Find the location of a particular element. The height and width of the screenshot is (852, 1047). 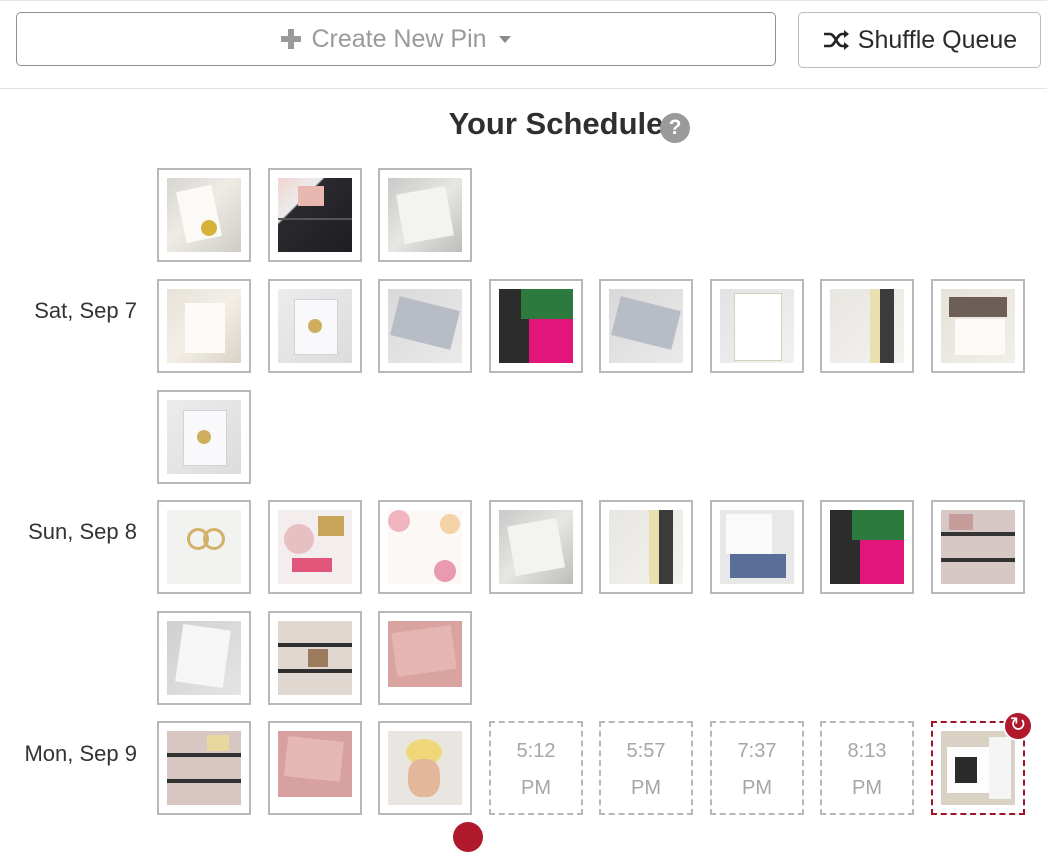

sync-icon: ↻ is located at coordinates (1018, 726).